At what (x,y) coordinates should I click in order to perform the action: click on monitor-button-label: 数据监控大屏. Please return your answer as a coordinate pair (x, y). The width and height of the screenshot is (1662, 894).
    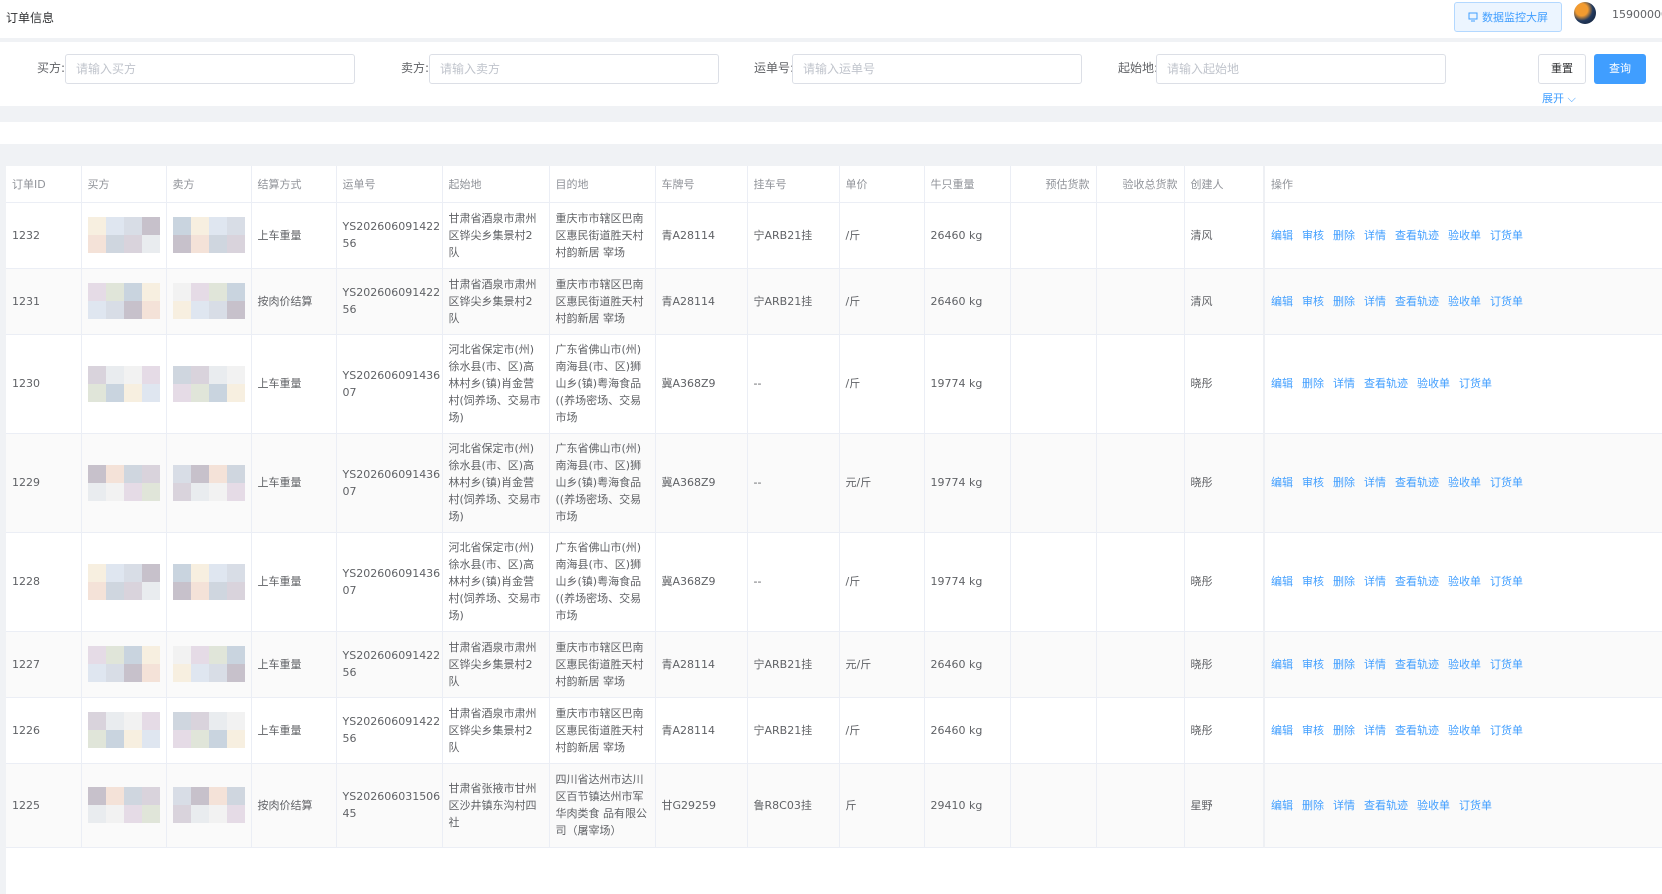
    Looking at the image, I should click on (1515, 17).